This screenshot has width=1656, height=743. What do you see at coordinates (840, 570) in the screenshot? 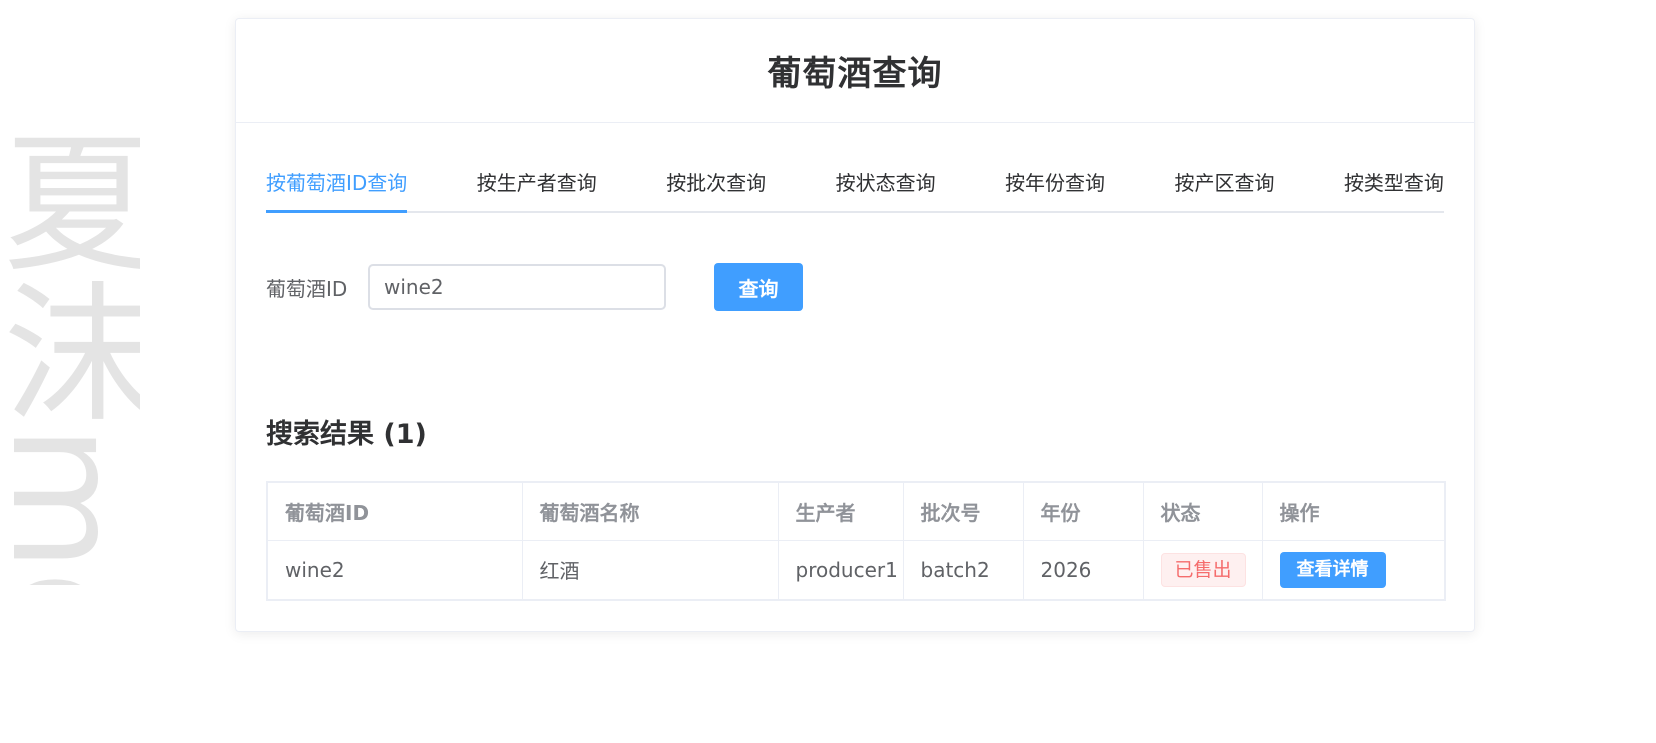
I see `cell-producer: producer1` at bounding box center [840, 570].